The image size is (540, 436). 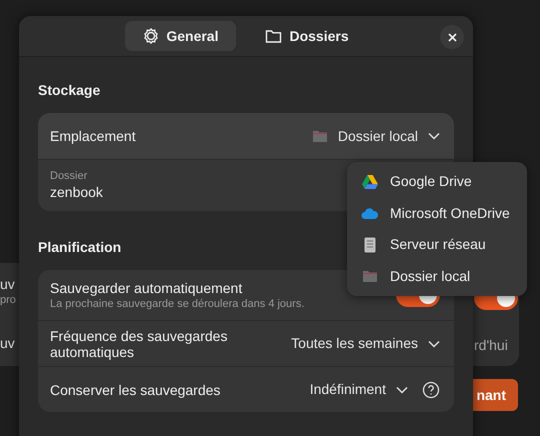 I want to click on close-icon, so click(x=452, y=37).